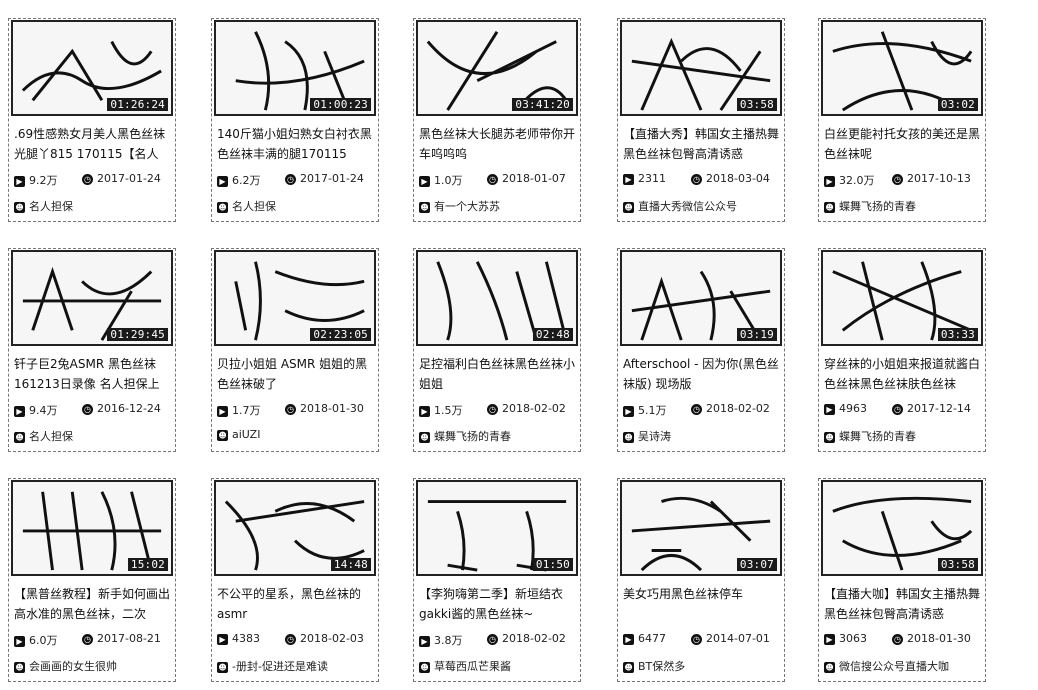  I want to click on video-title: 白丝更能衬托女孩的美还是黑色丝袜呢, so click(902, 144).